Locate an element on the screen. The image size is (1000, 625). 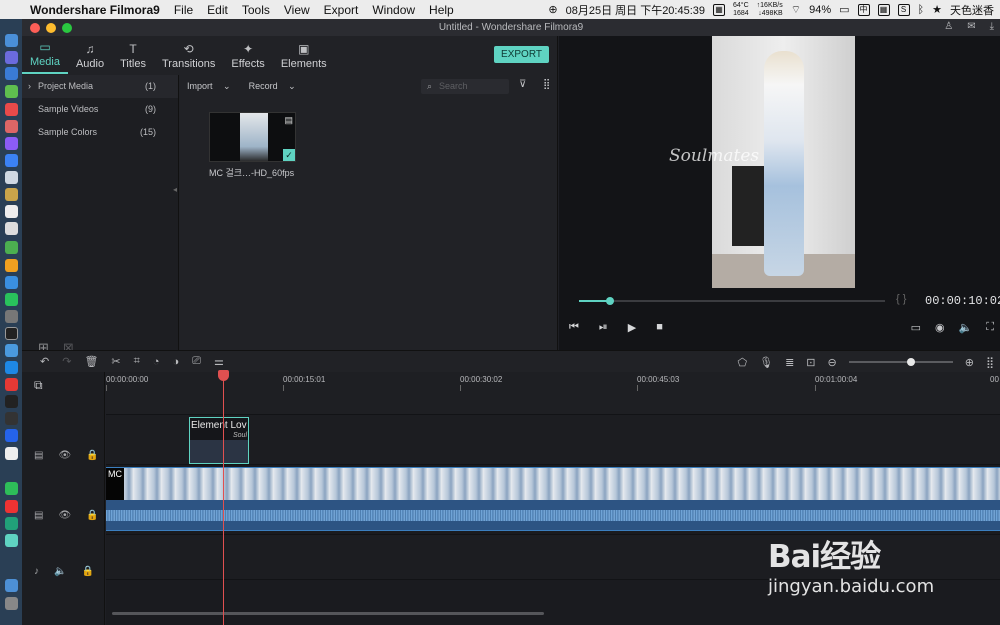
app-store-icon is located at coordinates (11, 367).